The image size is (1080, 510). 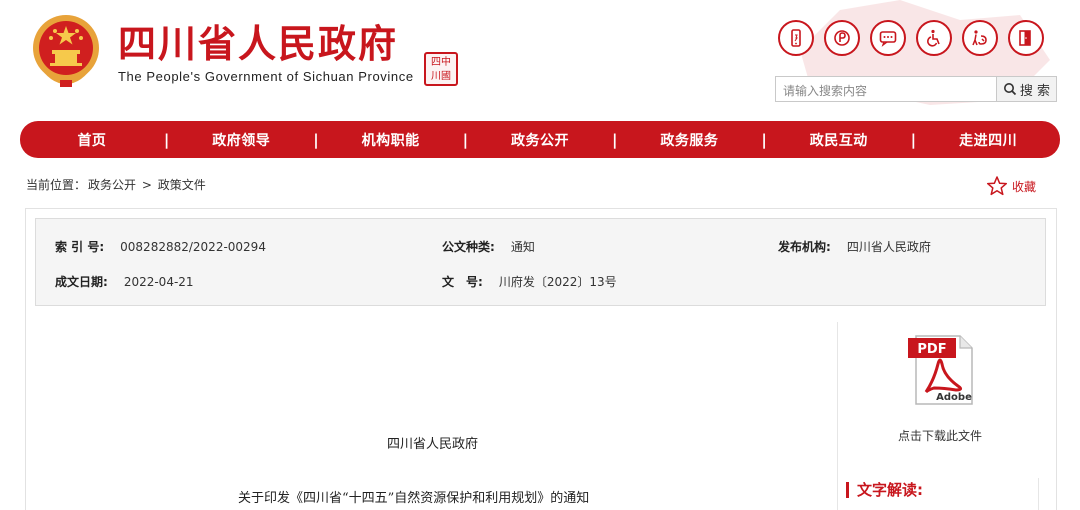 What do you see at coordinates (441, 69) in the screenshot?
I see `seal-logo: 四中 川國` at bounding box center [441, 69].